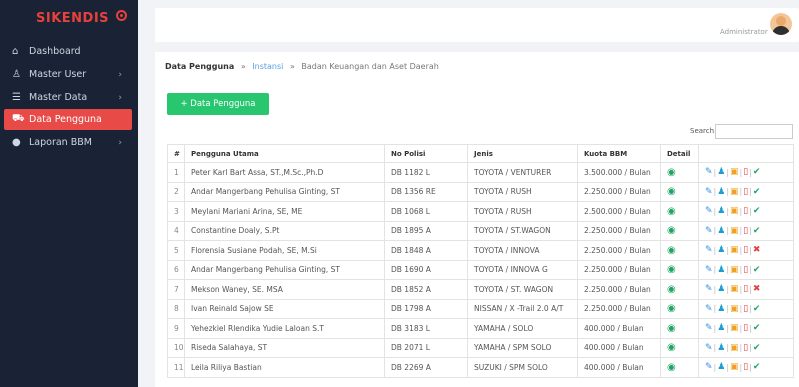 The width and height of the screenshot is (799, 387). I want to click on pengguna-utama-cell: Peter Karl Bart Assa, ST.,M.Sc.,Ph.D, so click(284, 172).